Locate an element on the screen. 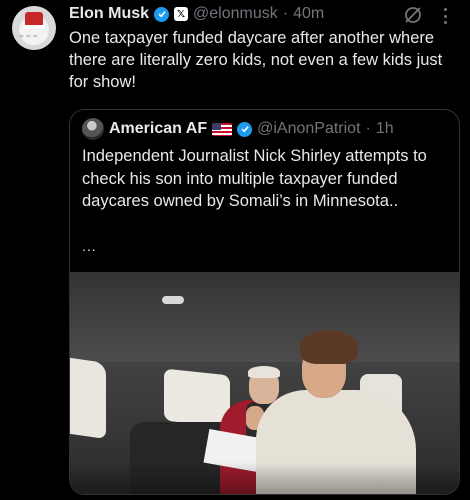 The image size is (470, 500). x-logo-icon: 𝕏 is located at coordinates (181, 14).